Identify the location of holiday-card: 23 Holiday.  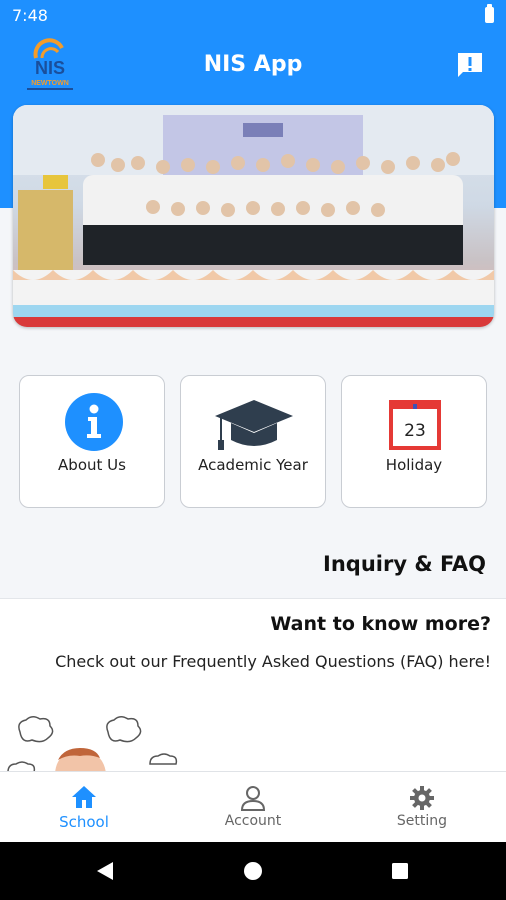
(414, 441).